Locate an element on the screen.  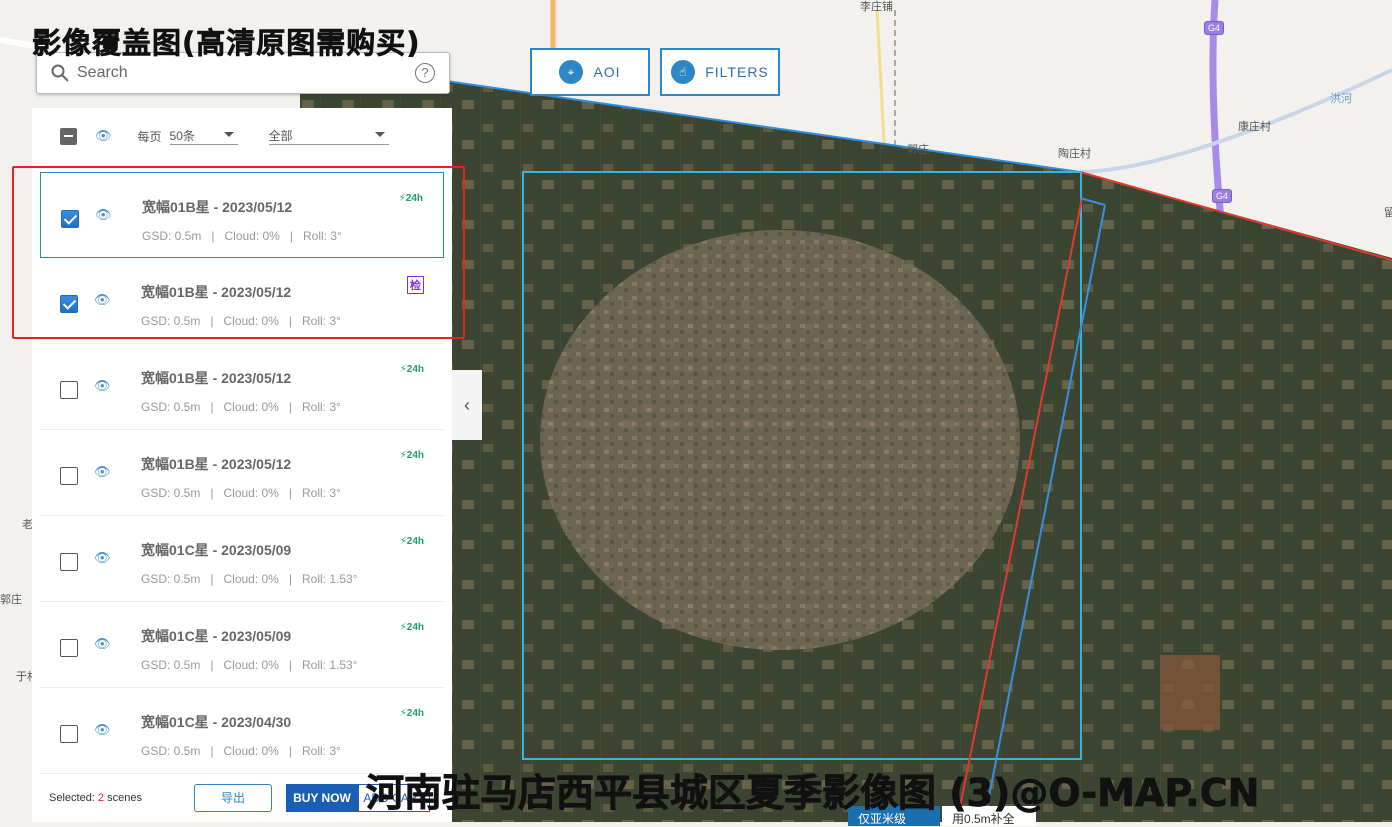
list-header: 👁 每页 50条 全部 is located at coordinates (242, 136).